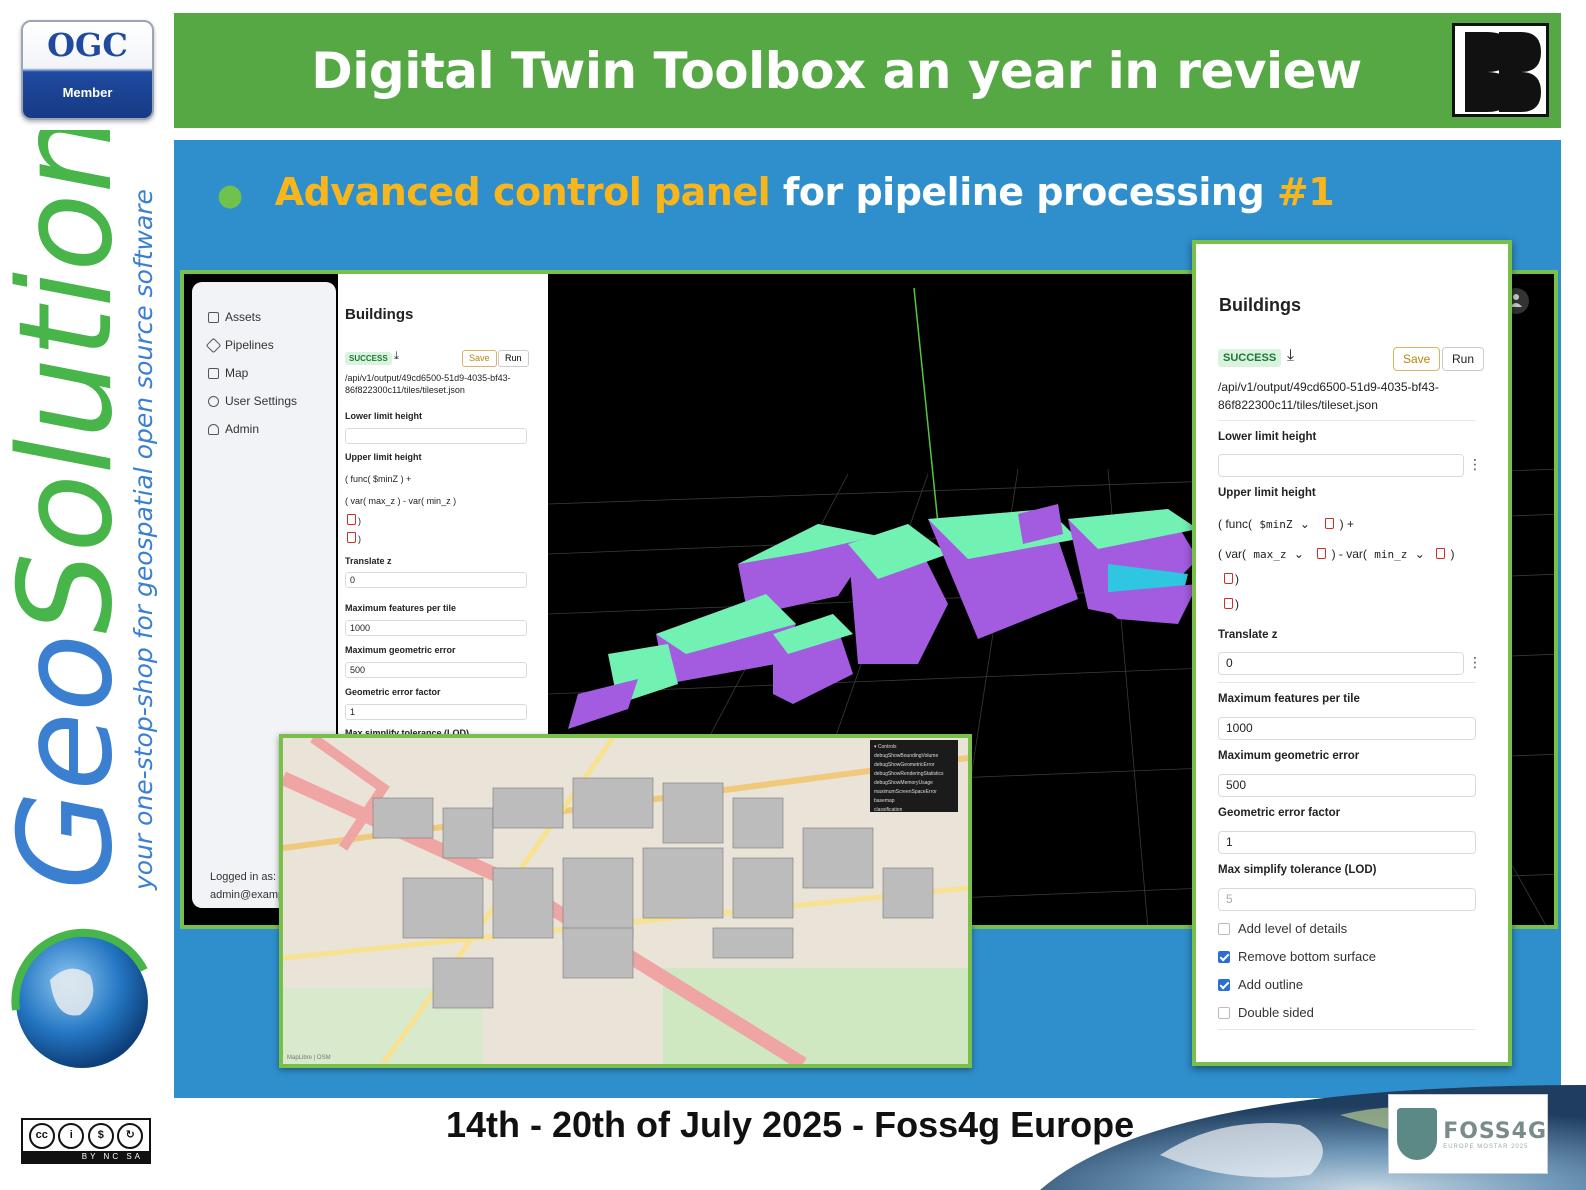  Describe the element at coordinates (867, 70) in the screenshot. I see `slide-title-bar: Digital Twin Toolbox an year in review` at that location.